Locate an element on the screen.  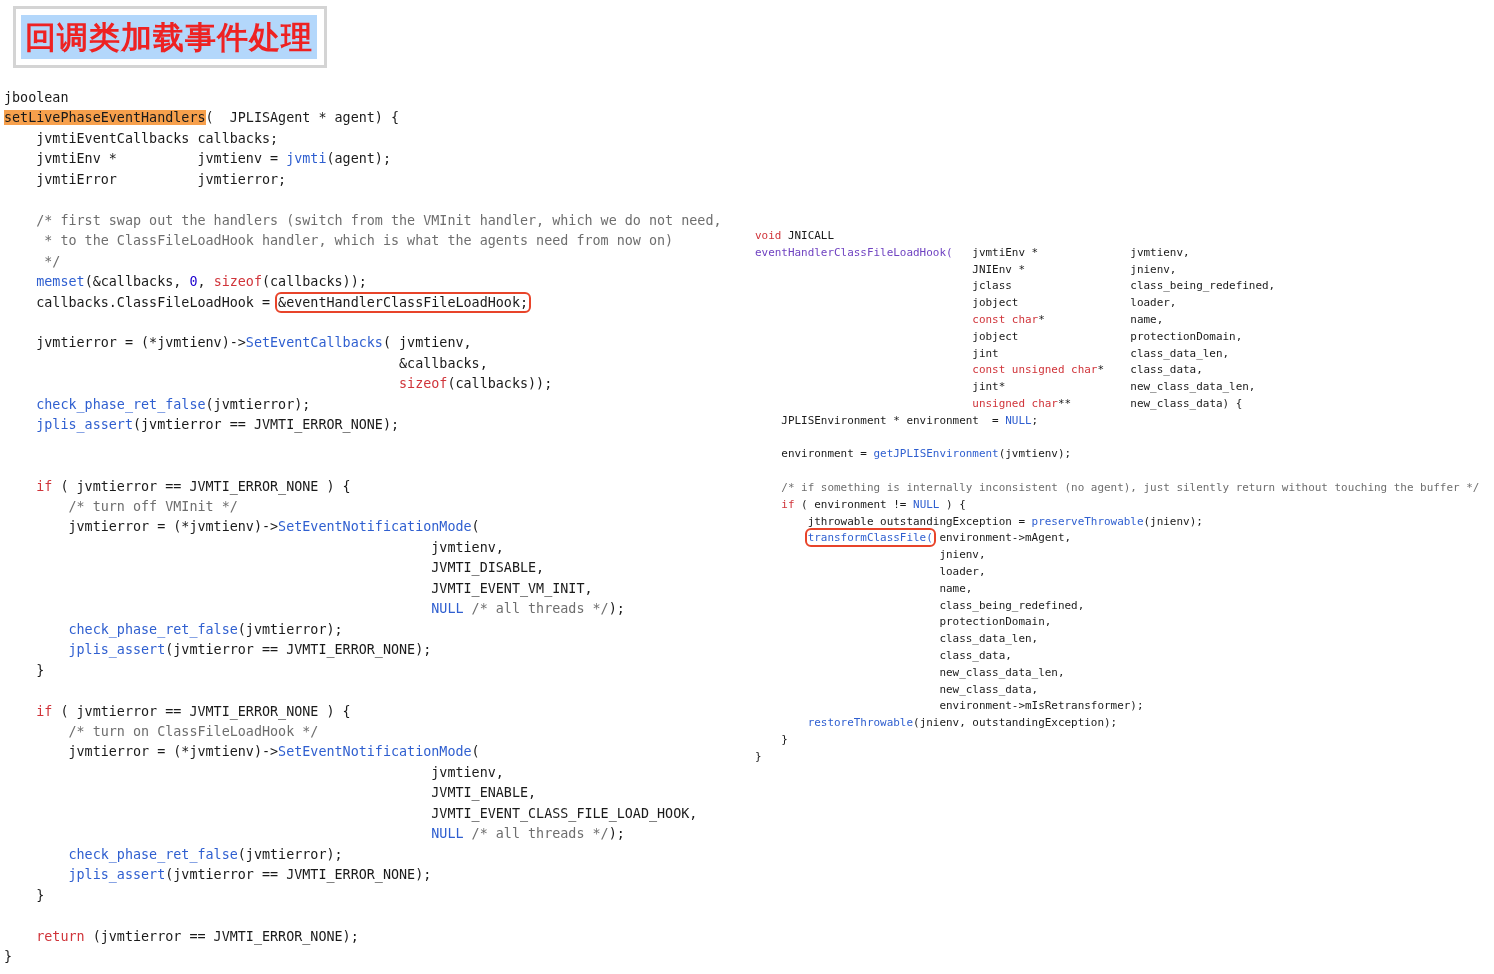
code-line: jobject loader, is located at coordinates (1074, 303).